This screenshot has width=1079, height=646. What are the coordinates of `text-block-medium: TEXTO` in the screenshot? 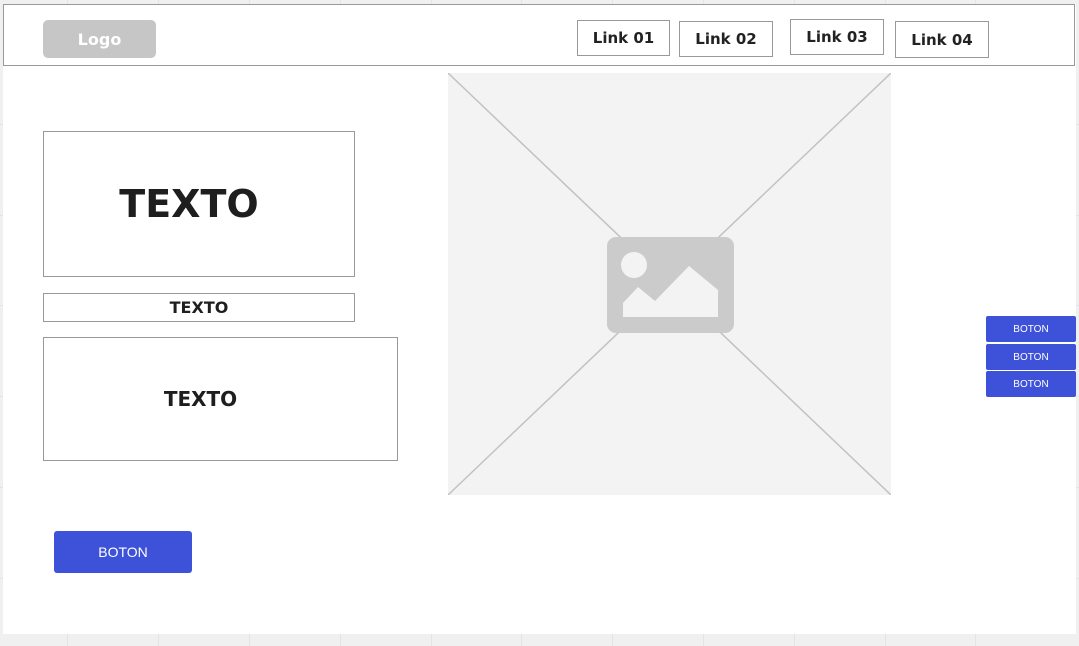 It's located at (220, 399).